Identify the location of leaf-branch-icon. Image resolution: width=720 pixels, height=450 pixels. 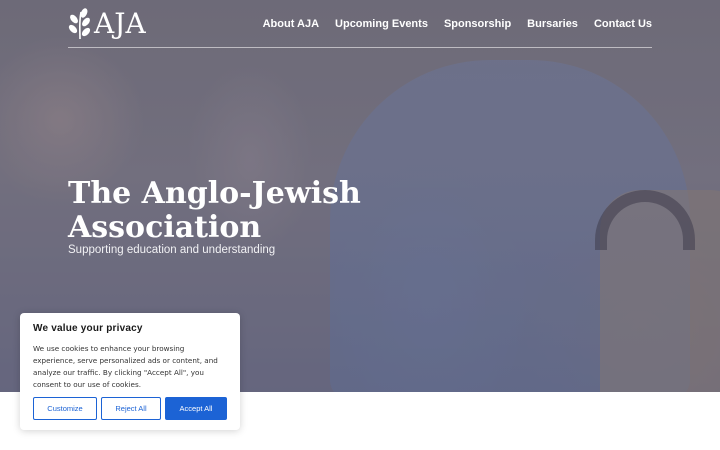
(80, 24).